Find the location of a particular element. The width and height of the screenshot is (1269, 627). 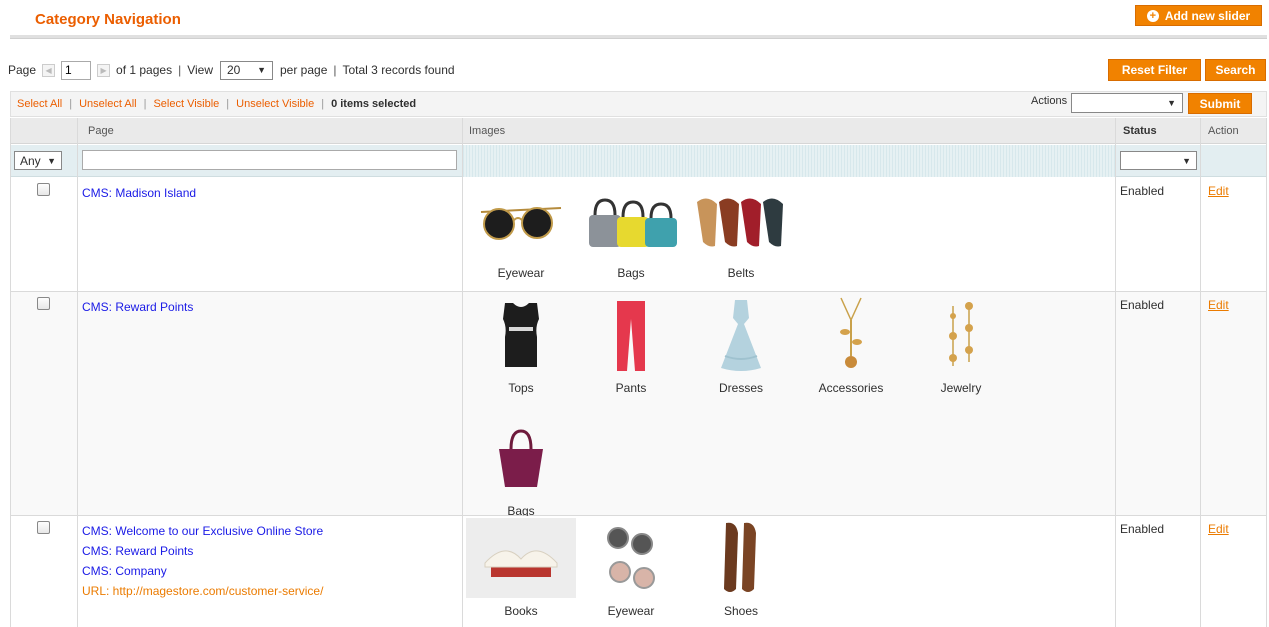

image-caption: Jewelry is located at coordinates (961, 388).